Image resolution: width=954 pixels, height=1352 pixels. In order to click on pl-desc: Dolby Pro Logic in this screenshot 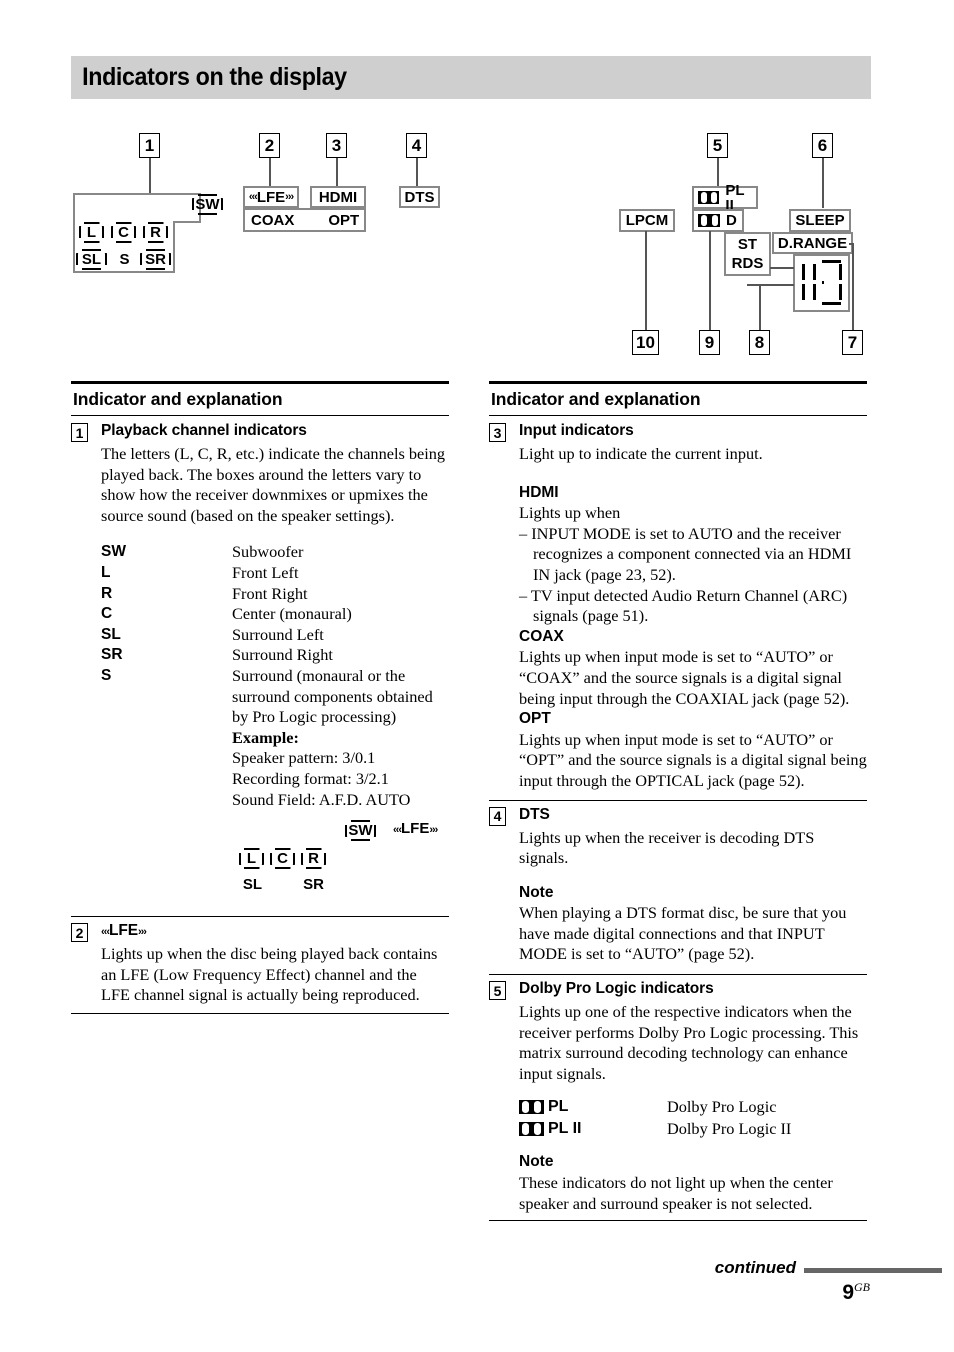, I will do `click(722, 1107)`.